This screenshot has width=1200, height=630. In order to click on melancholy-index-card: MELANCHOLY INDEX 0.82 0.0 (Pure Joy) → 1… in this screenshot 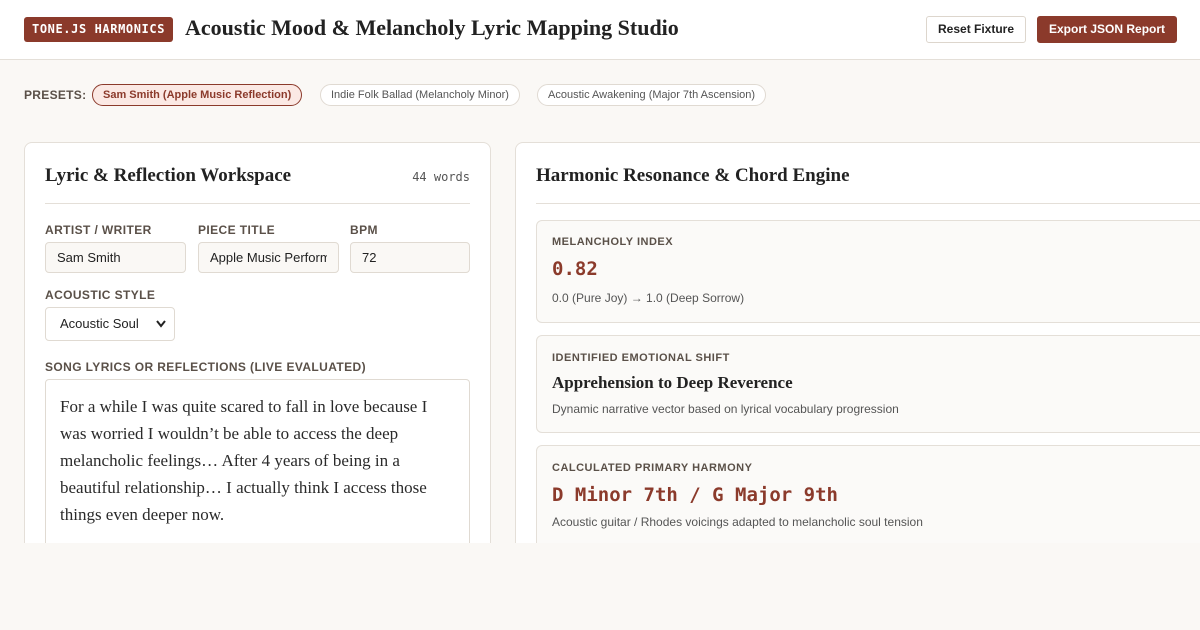, I will do `click(868, 271)`.